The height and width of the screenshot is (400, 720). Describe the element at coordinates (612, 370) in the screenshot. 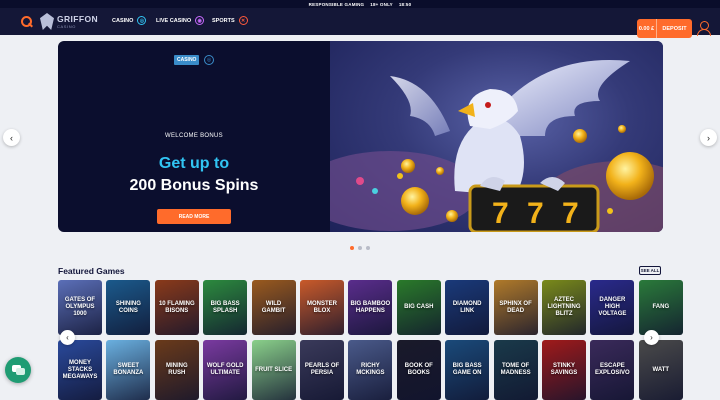

I see `game-tile: ESCAPE EXPLOSIVO` at that location.